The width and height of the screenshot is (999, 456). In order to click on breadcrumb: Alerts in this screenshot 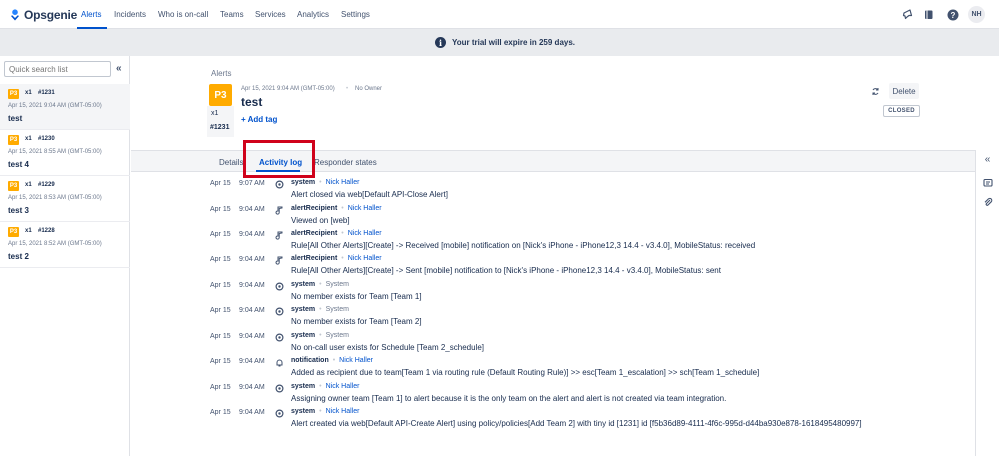, I will do `click(221, 73)`.